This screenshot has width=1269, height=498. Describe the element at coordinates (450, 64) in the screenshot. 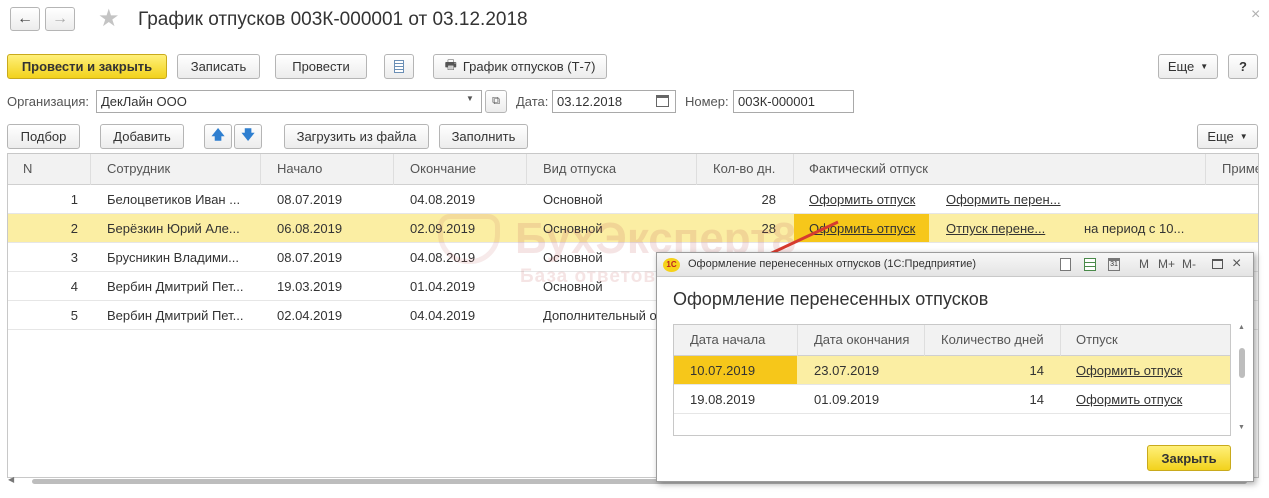

I see `printer-icon: 🖶` at that location.